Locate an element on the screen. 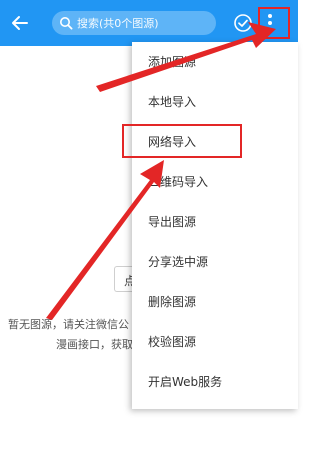 The image size is (320, 450). empty-state-message-cont: 漫画接口，获取 is located at coordinates (94, 344).